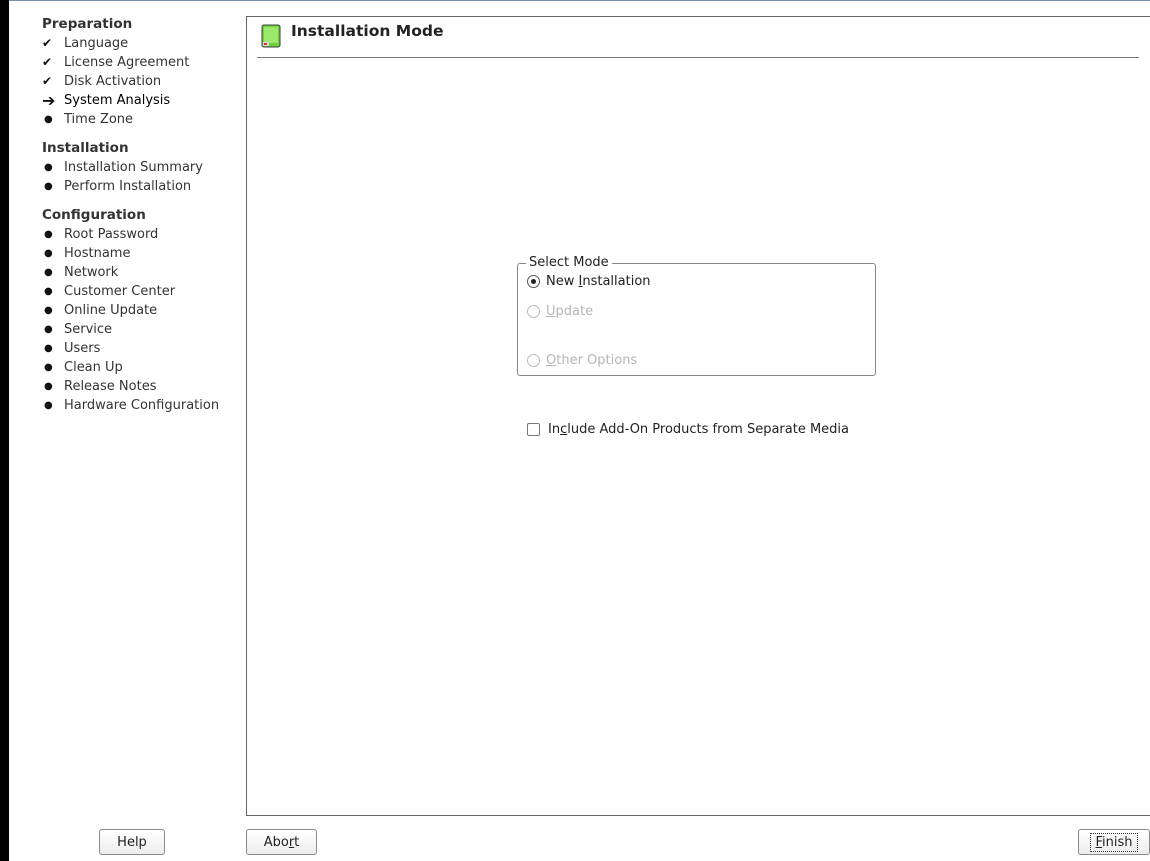 The height and width of the screenshot is (861, 1150). I want to click on step-label: Service, so click(88, 329).